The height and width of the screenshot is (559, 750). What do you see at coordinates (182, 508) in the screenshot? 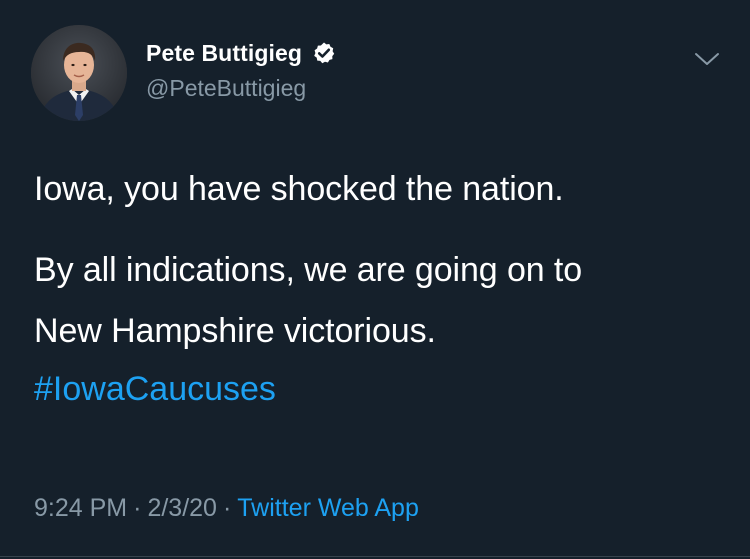
I see `tweet-date: 2/3/20` at bounding box center [182, 508].